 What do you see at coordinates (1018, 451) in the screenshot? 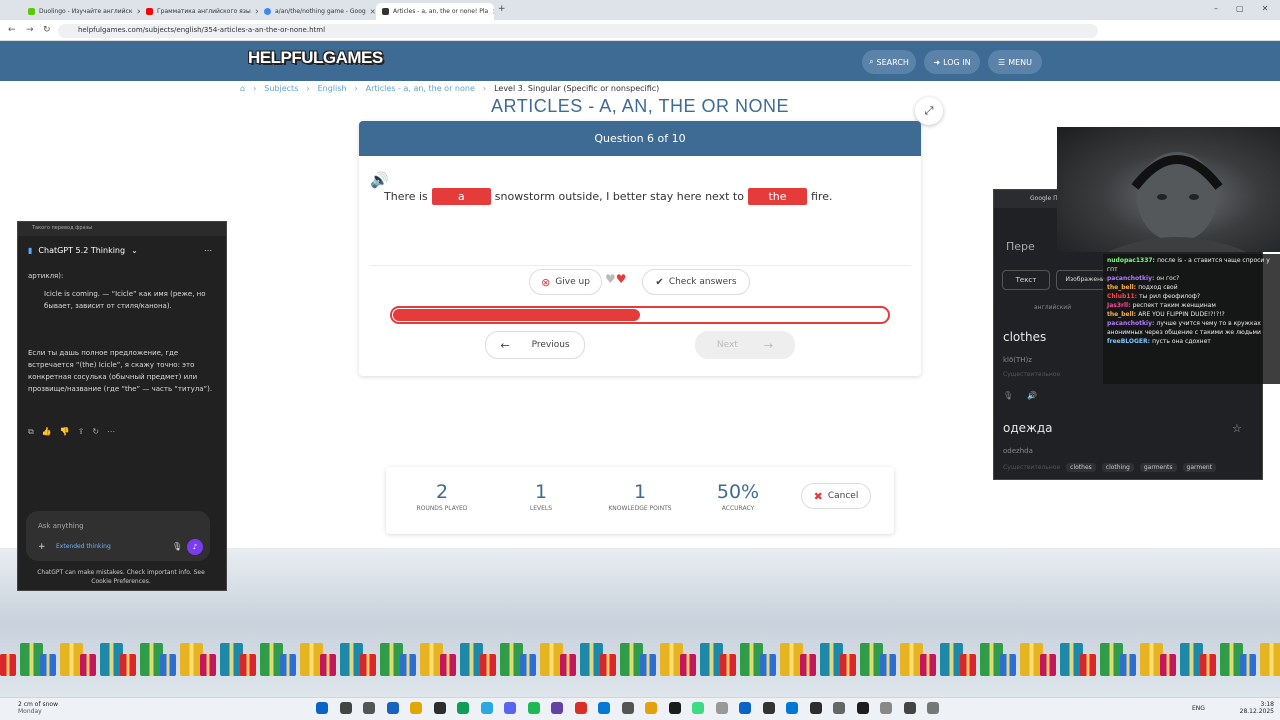
I see `result-translit: odezhda` at bounding box center [1018, 451].